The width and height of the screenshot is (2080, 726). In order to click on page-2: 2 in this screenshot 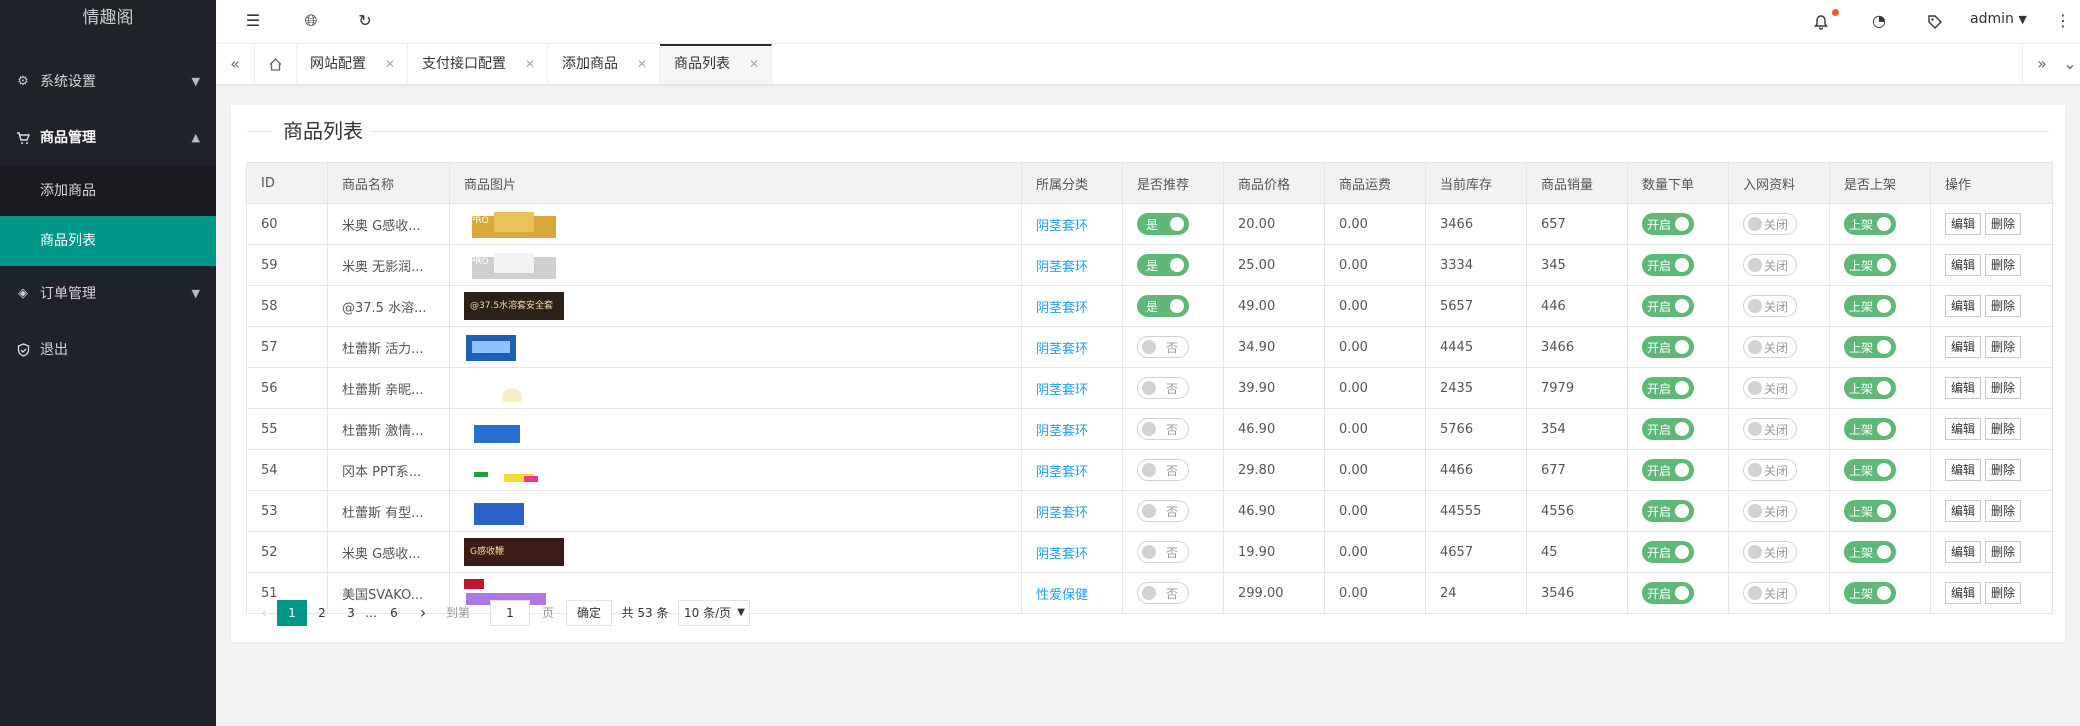, I will do `click(322, 613)`.